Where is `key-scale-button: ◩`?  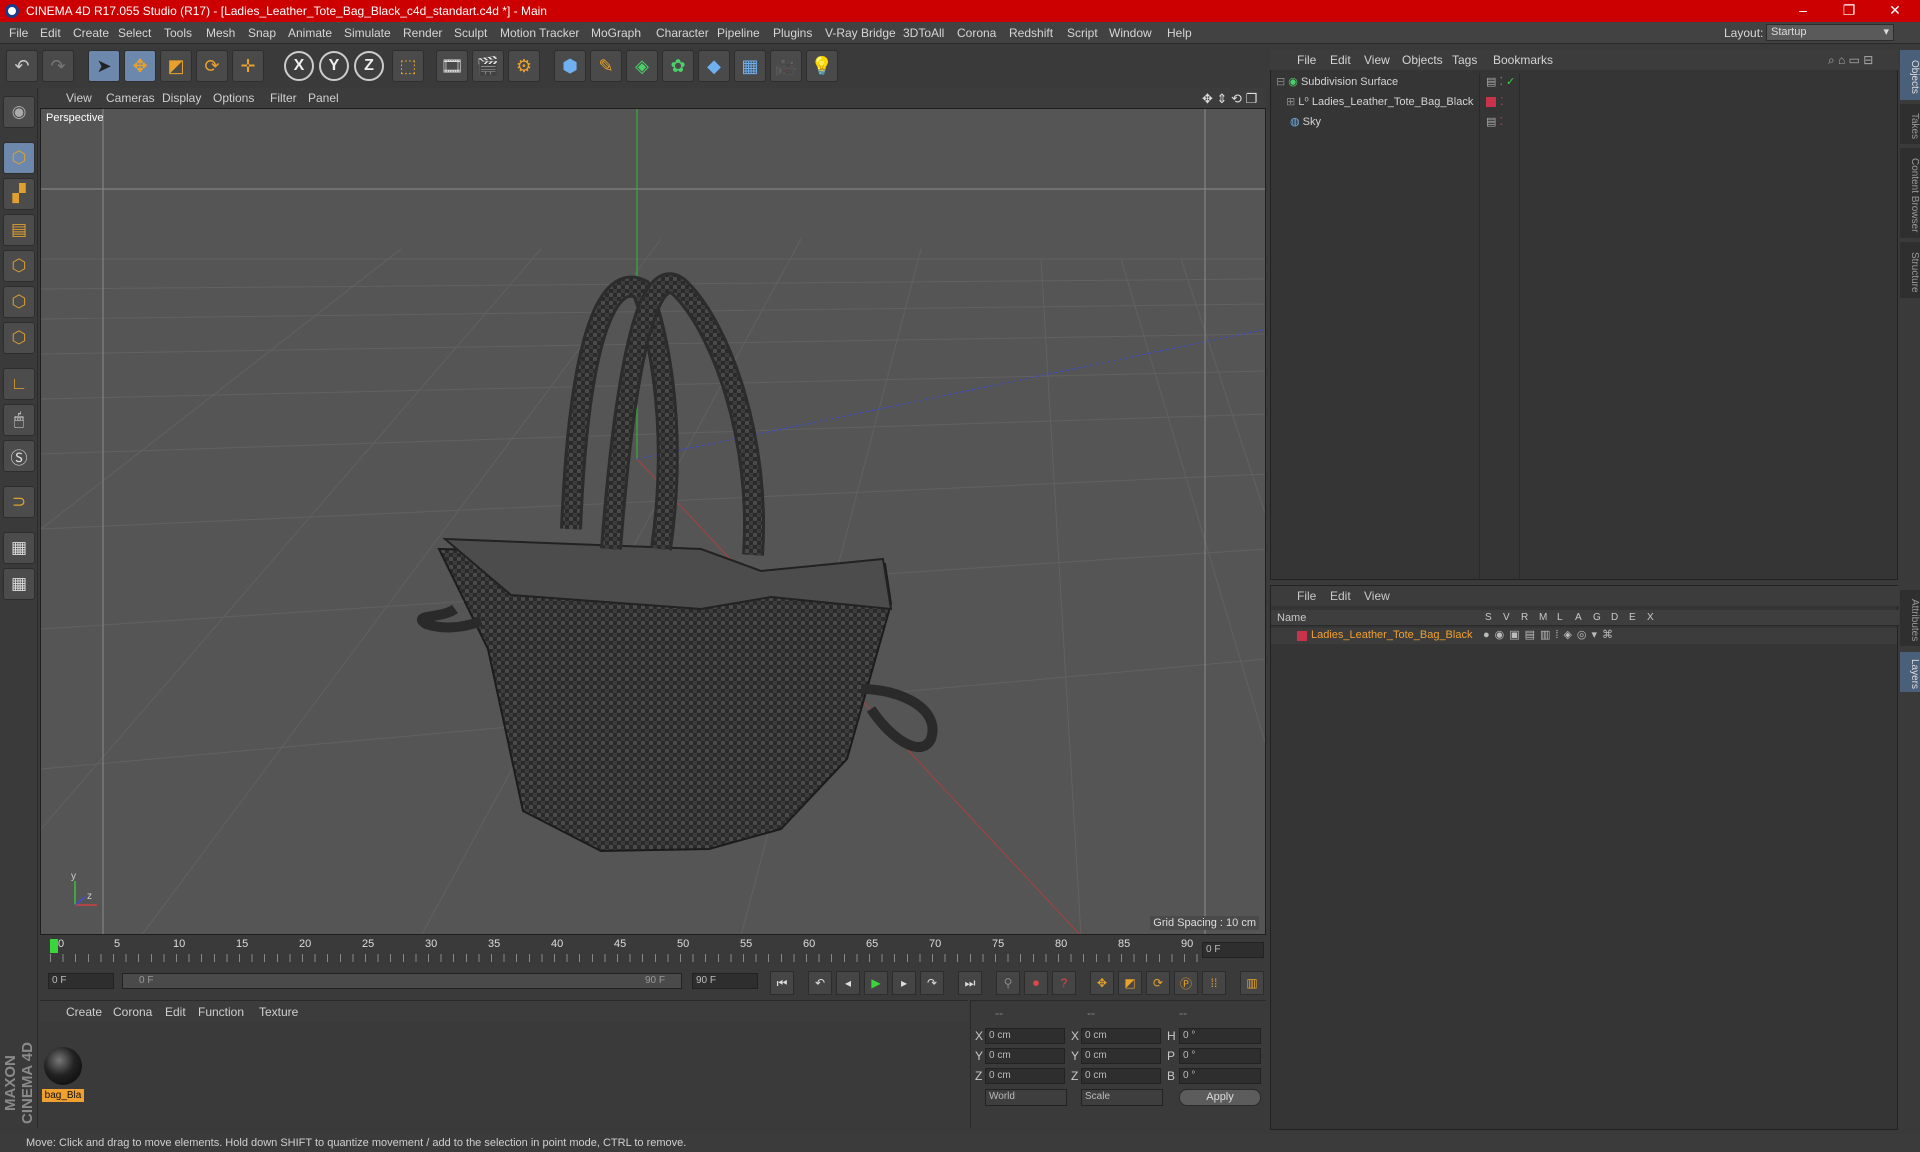
key-scale-button: ◩ is located at coordinates (1130, 983).